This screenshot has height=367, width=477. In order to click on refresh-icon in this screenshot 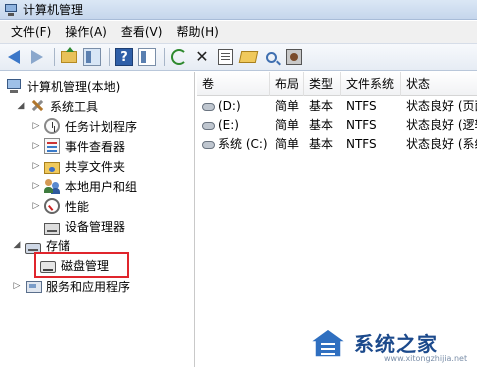, I will do `click(179, 57)`.